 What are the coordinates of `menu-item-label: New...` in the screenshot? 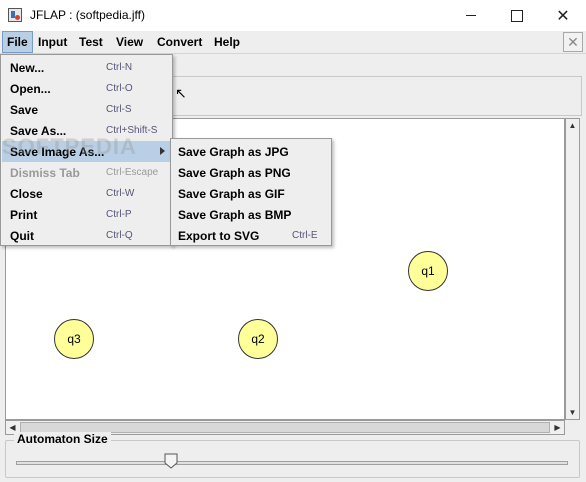 It's located at (27, 68).